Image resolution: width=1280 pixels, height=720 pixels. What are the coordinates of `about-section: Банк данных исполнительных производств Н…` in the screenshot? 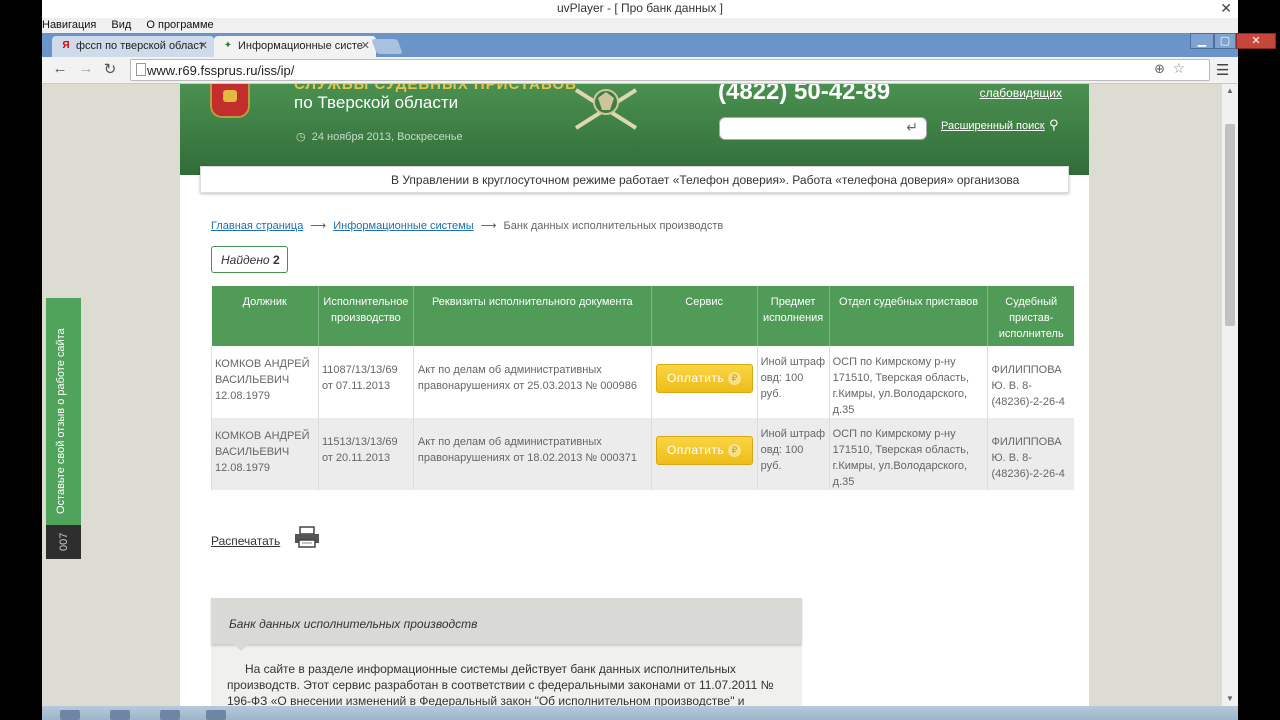 It's located at (506, 652).